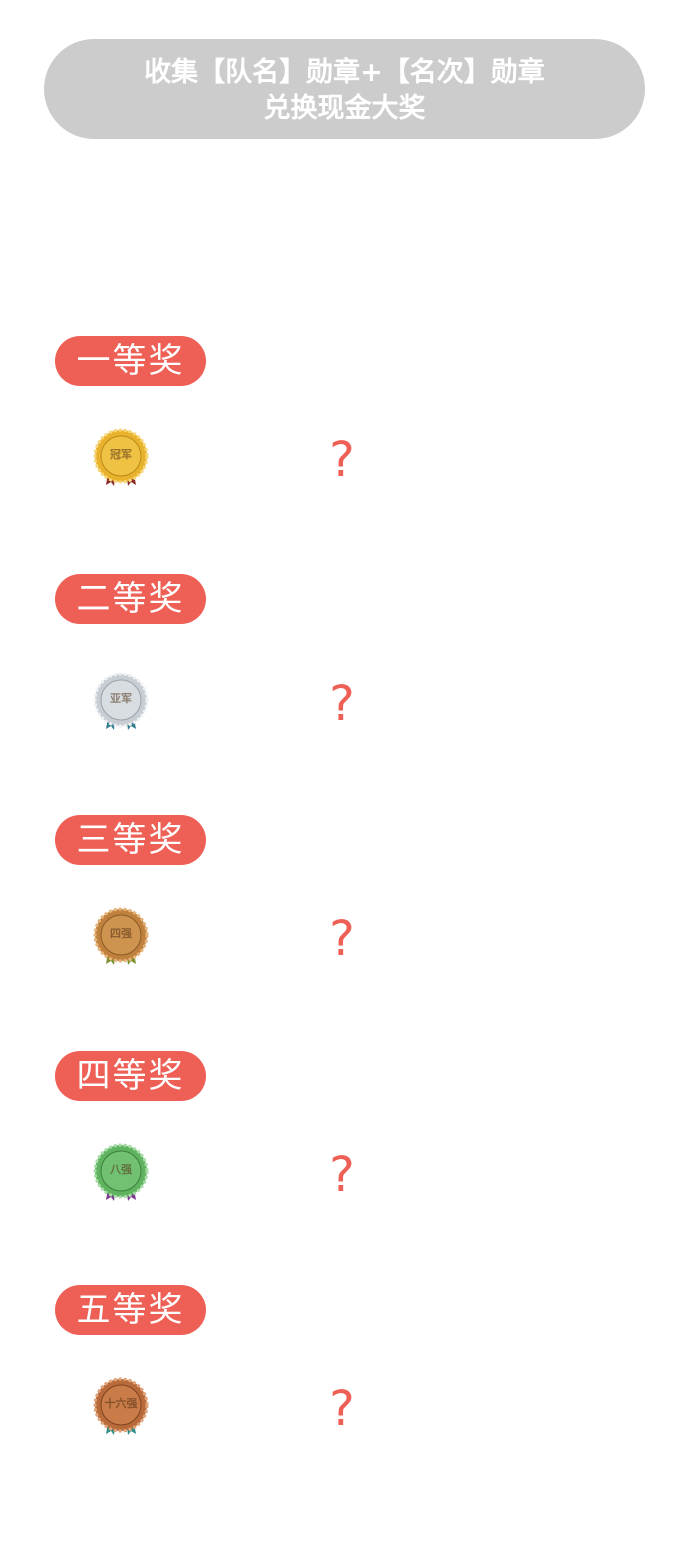  I want to click on green-top8-medal-icon: 八强, so click(121, 1174).